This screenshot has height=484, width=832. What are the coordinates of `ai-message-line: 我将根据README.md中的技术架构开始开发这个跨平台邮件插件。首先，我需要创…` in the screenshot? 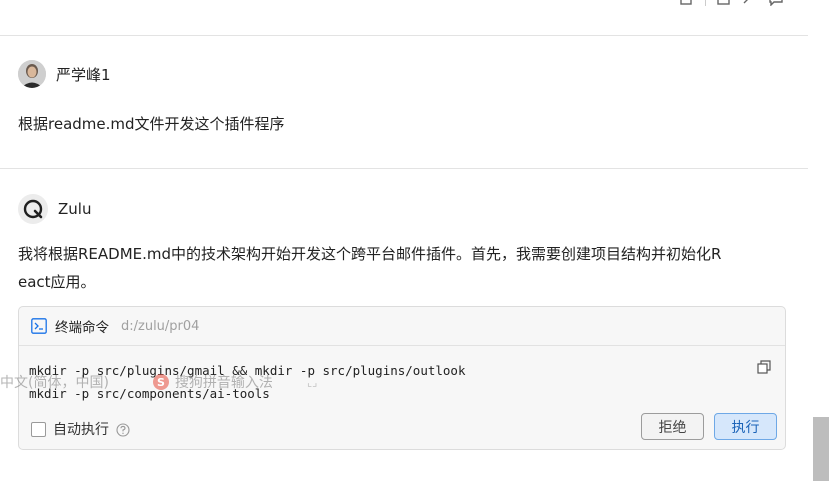 It's located at (370, 254).